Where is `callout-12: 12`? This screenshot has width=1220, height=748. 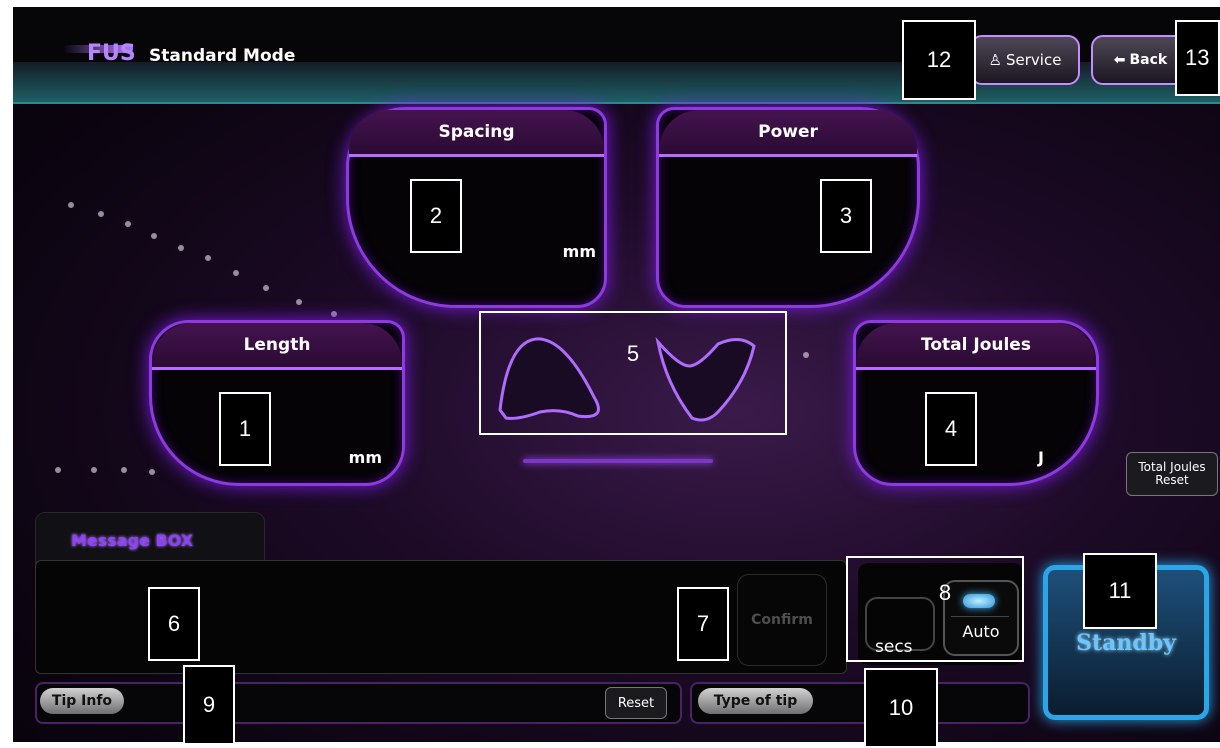
callout-12: 12 is located at coordinates (939, 60).